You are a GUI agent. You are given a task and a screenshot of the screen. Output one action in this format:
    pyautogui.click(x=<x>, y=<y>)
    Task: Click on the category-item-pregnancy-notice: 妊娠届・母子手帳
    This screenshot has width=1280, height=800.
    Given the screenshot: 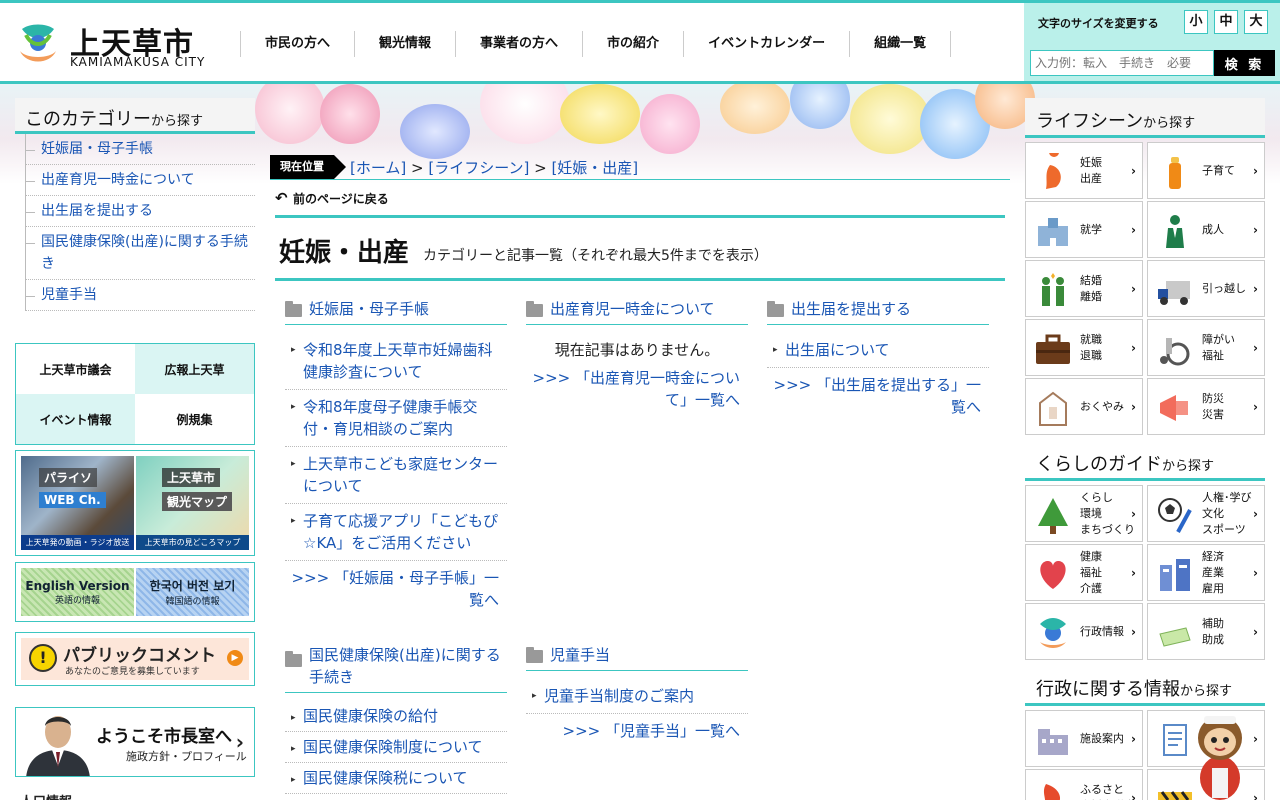 What is the action you would take?
    pyautogui.click(x=140, y=149)
    